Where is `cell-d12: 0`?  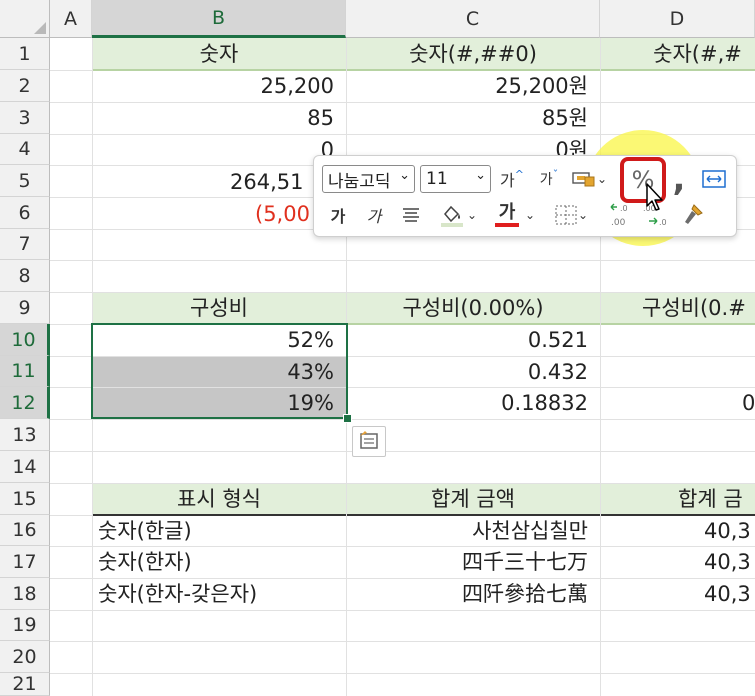 cell-d12: 0 is located at coordinates (748, 403).